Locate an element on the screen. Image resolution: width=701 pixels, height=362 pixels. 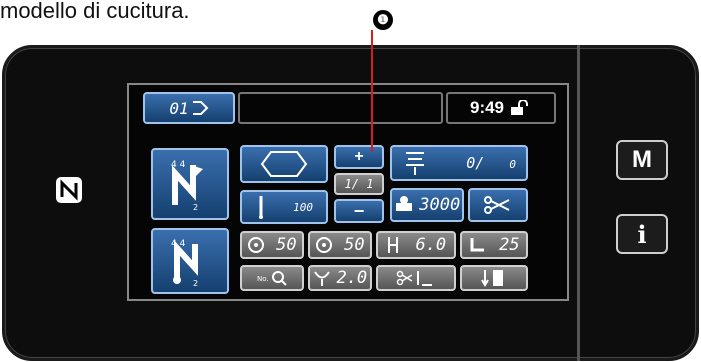
thread-length-button: 2.0 is located at coordinates (340, 278).